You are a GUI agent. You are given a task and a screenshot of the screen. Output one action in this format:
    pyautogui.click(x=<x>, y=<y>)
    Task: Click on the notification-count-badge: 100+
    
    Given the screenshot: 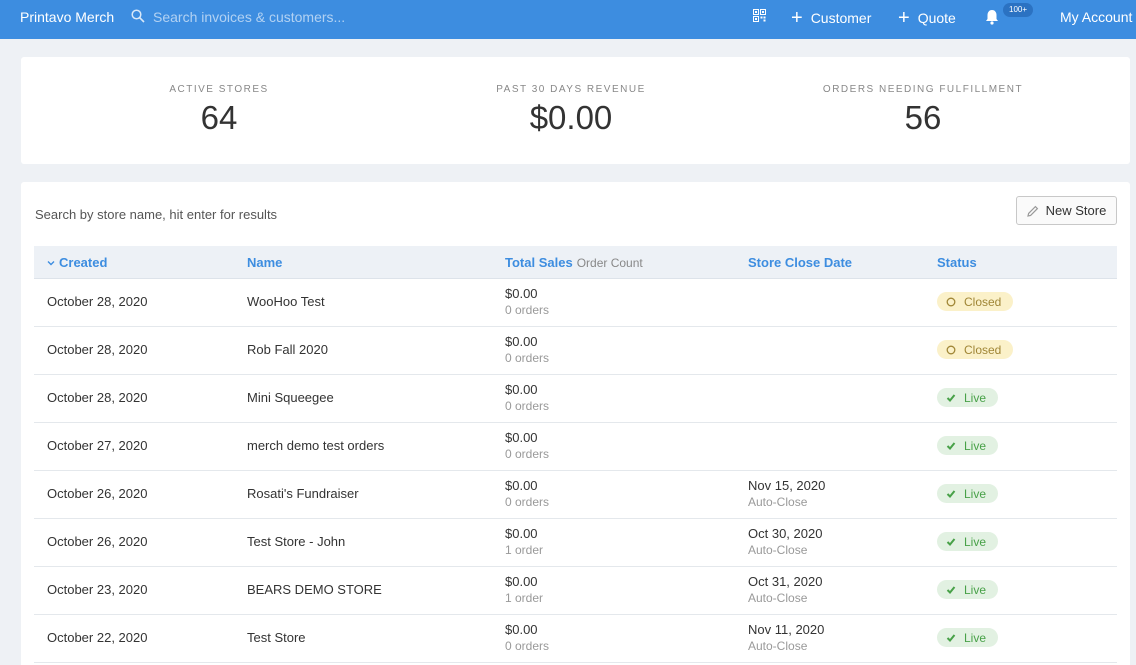 What is the action you would take?
    pyautogui.click(x=1018, y=10)
    